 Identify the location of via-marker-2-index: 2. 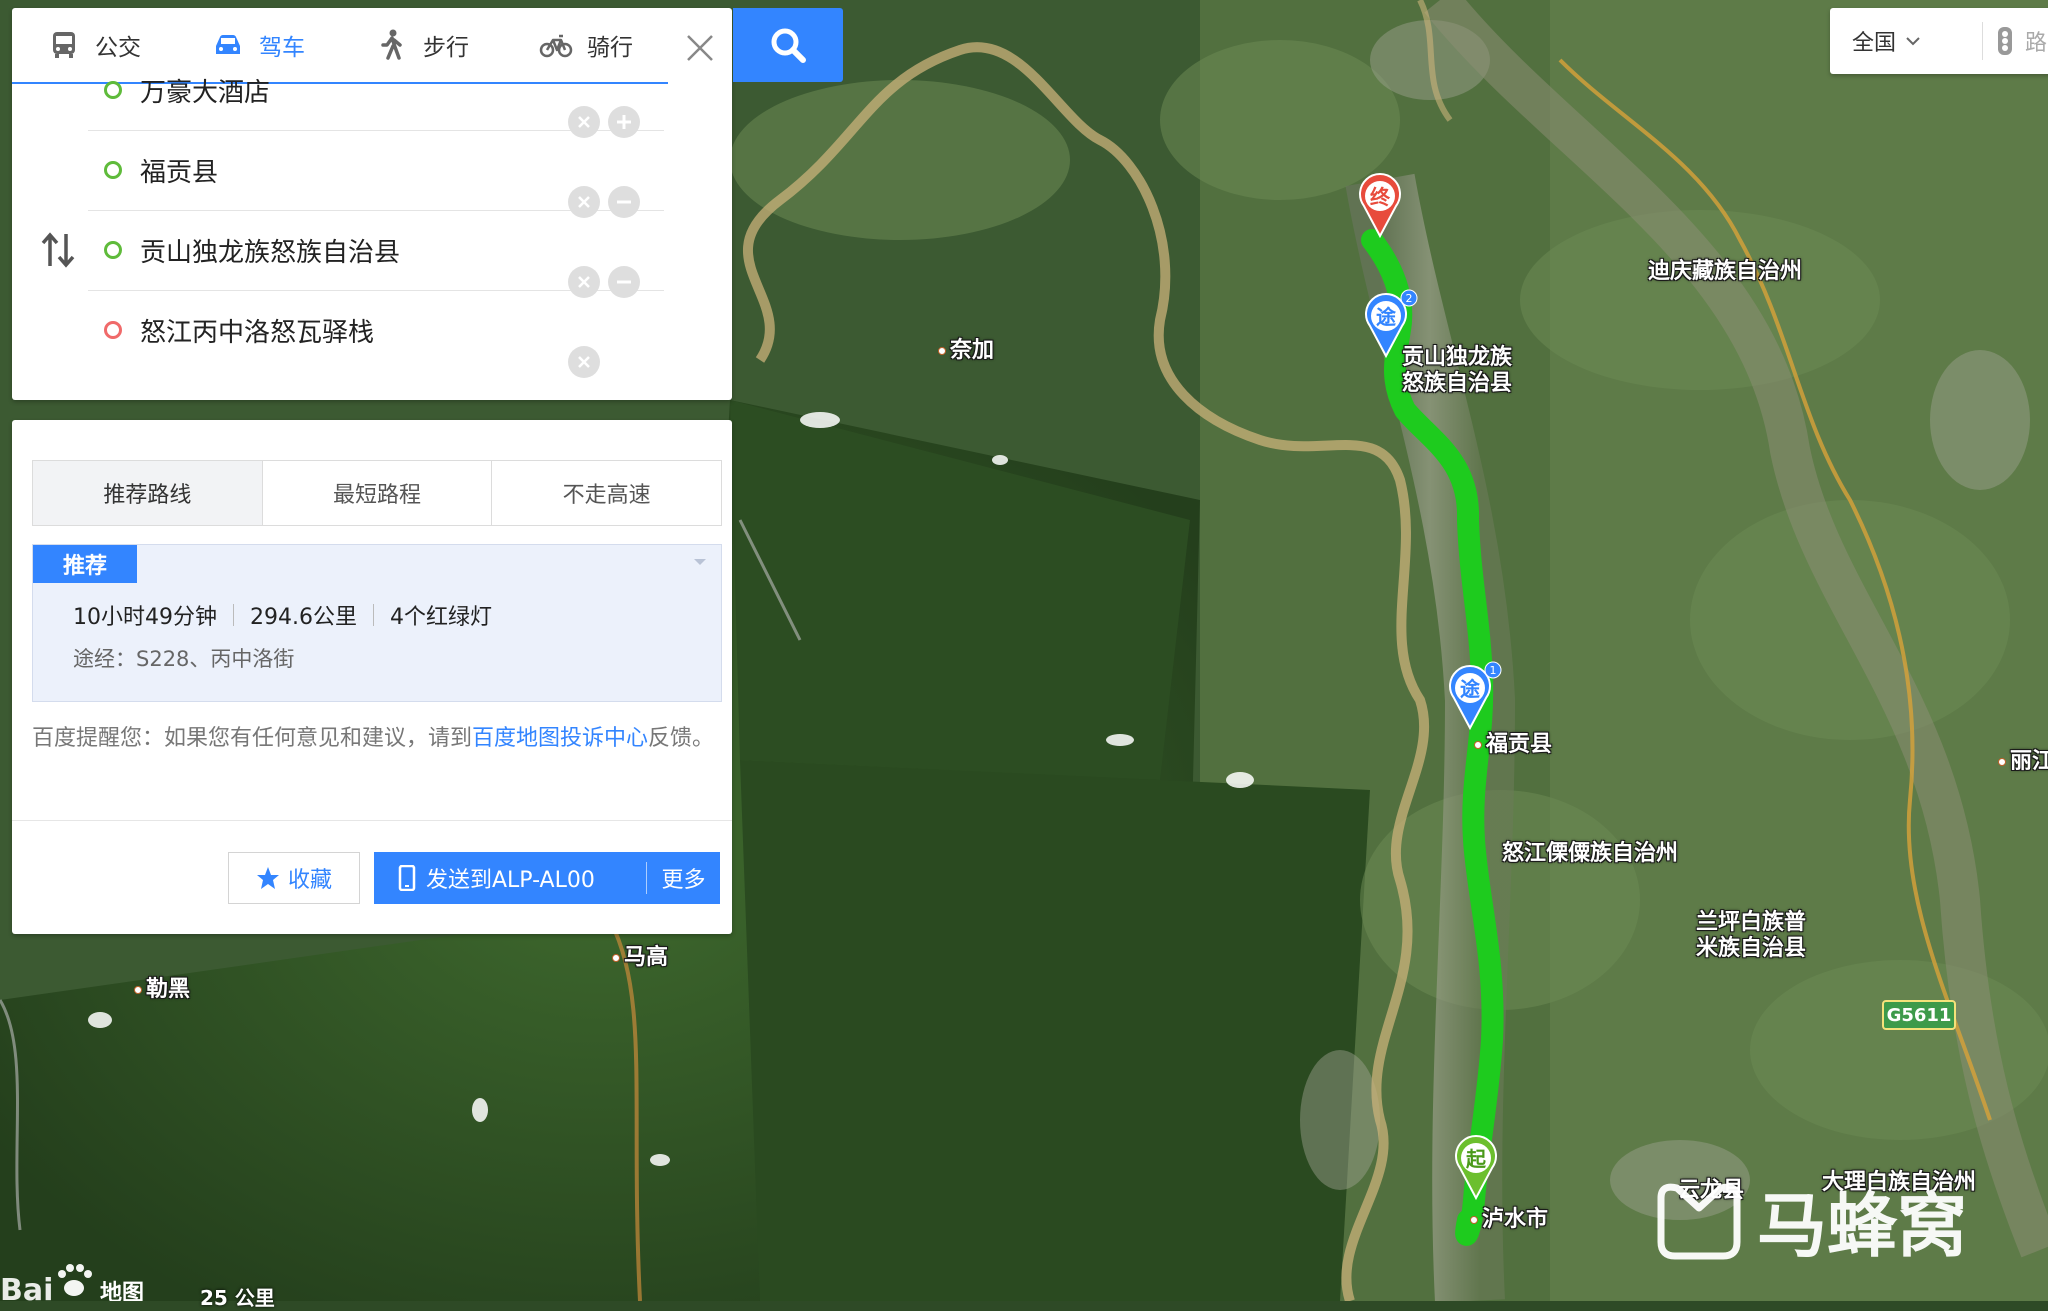
(1409, 298).